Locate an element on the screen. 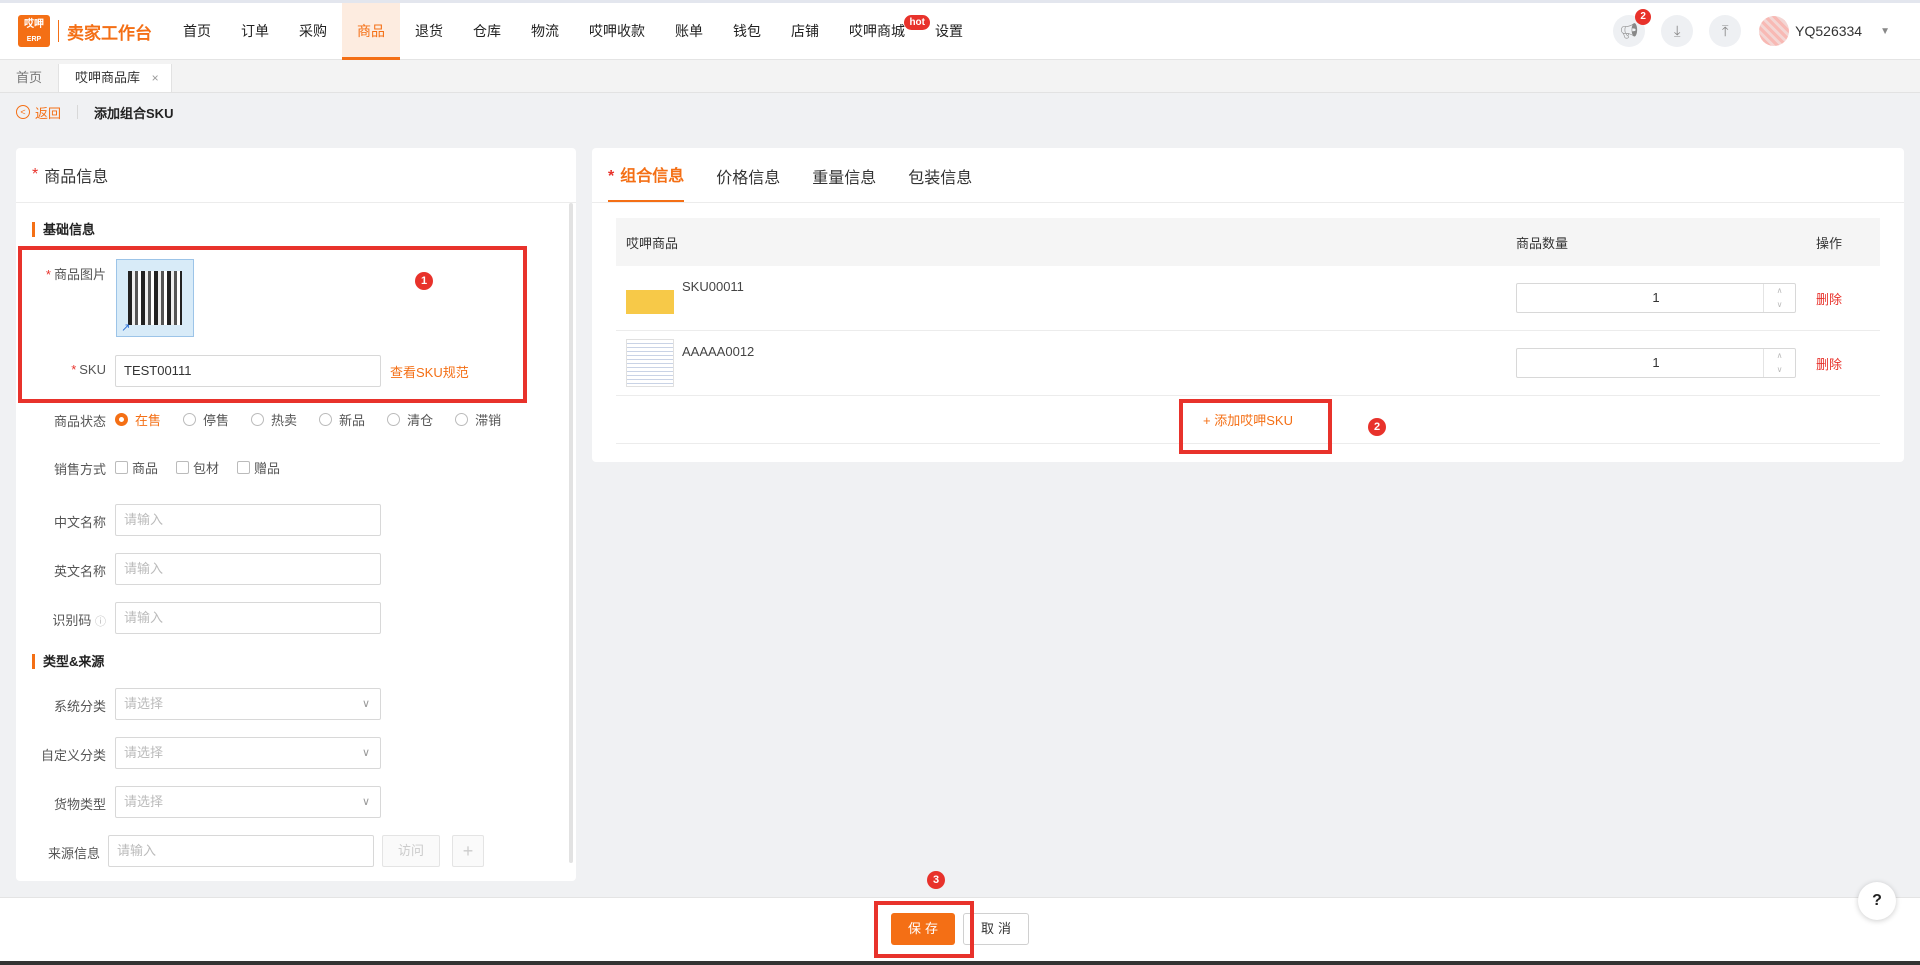 The width and height of the screenshot is (1920, 965). notification-badge: 2 is located at coordinates (1643, 17).